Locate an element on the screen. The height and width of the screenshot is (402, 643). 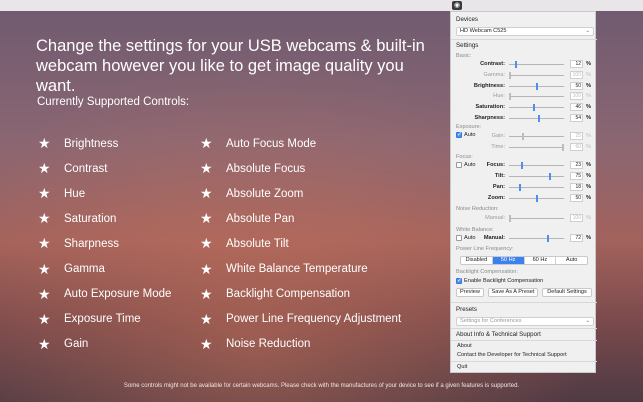
save-as-preset-button: Save As A Preset is located at coordinates (513, 292).